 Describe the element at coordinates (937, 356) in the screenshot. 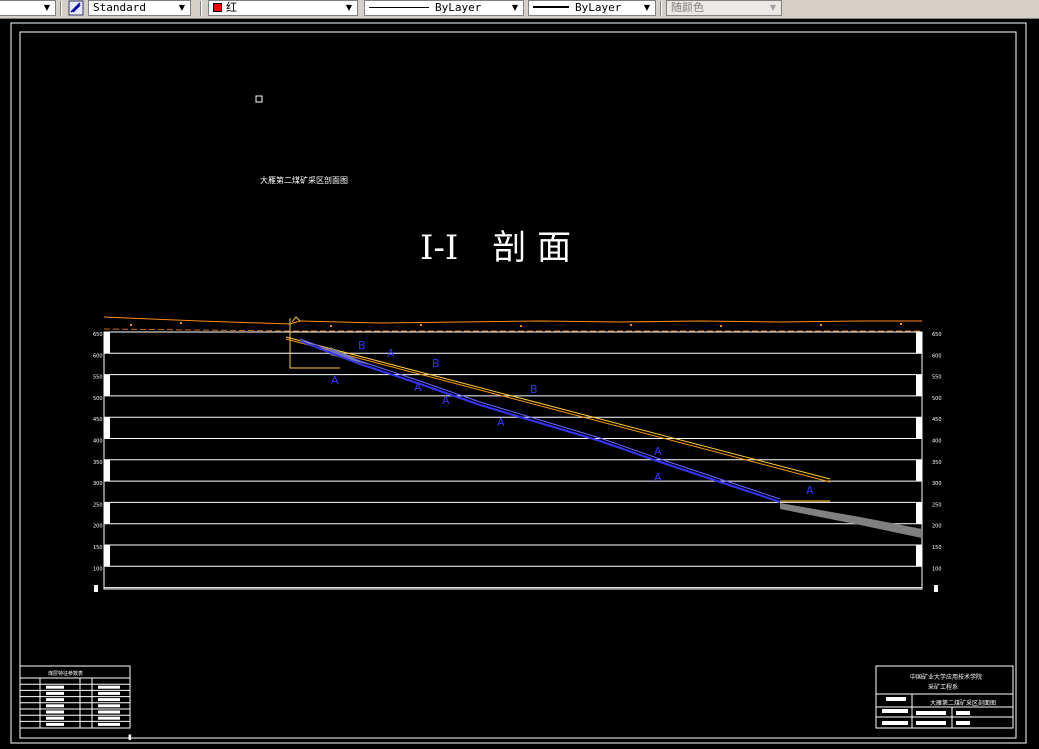

I see `elevation-label: 600` at that location.